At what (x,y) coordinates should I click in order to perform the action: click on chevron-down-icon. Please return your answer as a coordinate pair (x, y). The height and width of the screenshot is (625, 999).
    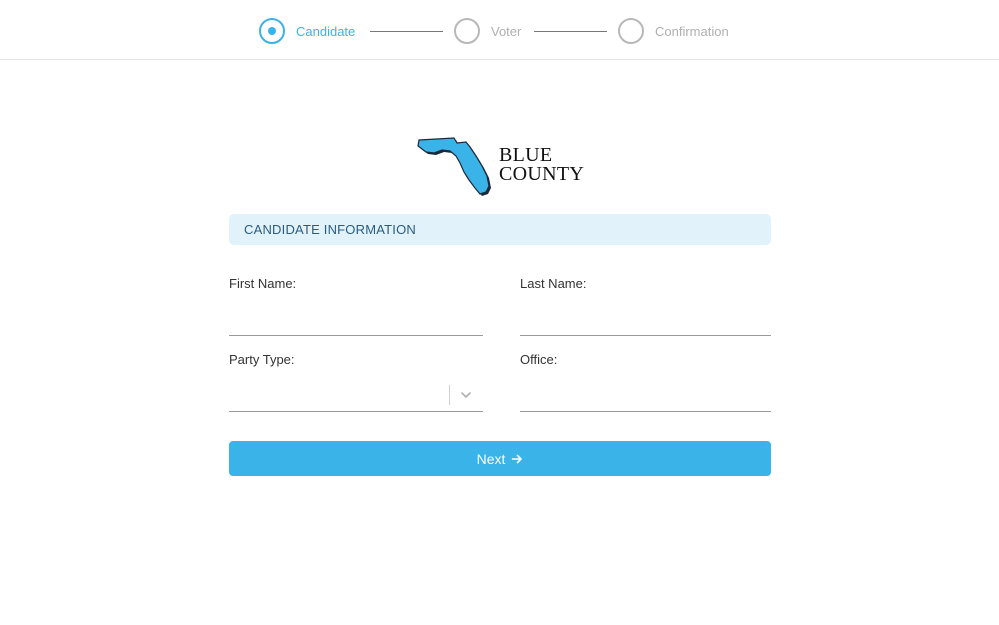
    Looking at the image, I should click on (466, 395).